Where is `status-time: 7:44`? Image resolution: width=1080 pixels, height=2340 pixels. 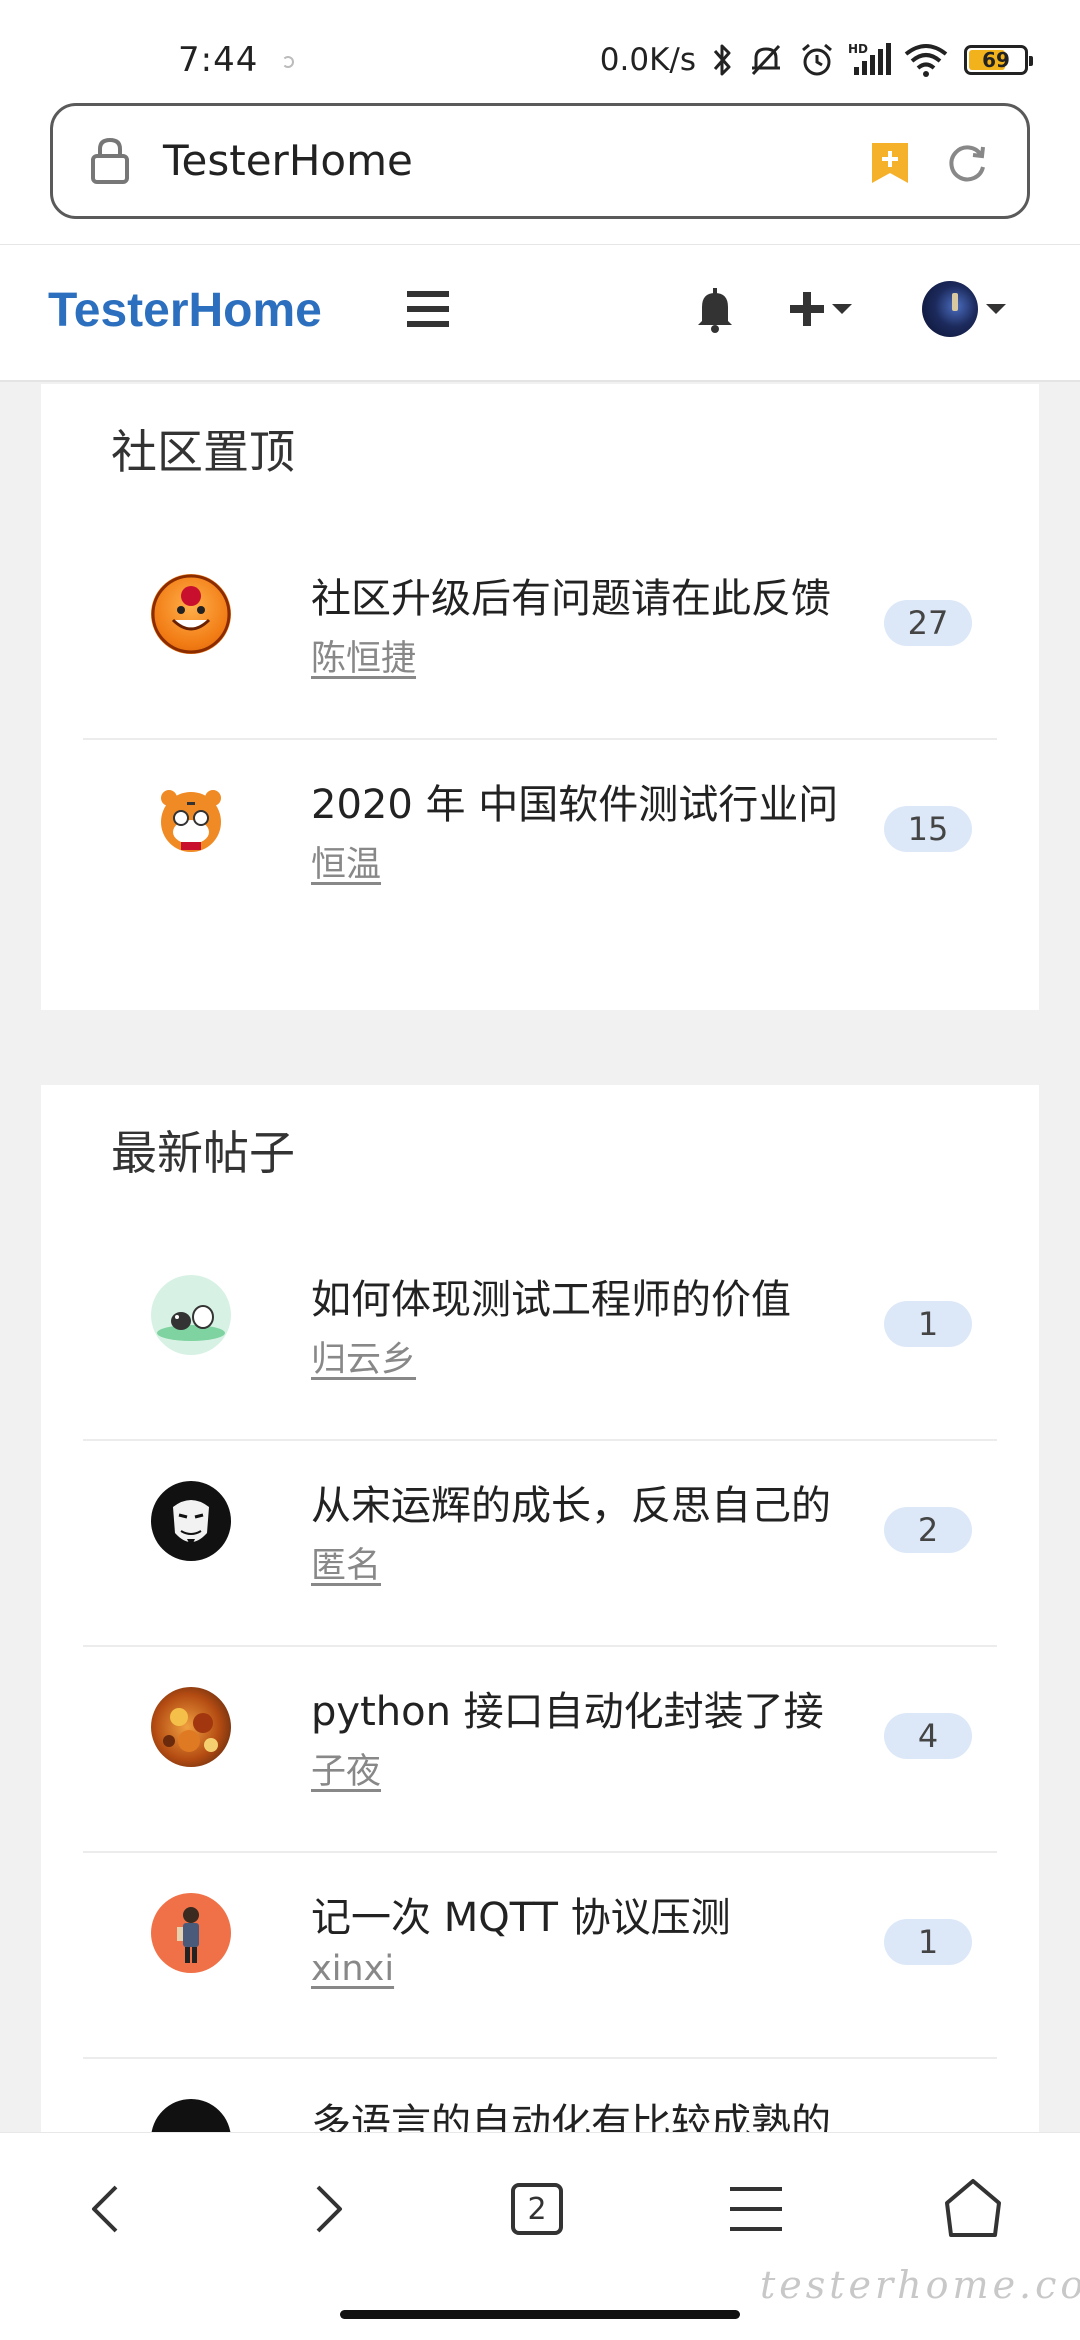
status-time: 7:44 is located at coordinates (218, 60).